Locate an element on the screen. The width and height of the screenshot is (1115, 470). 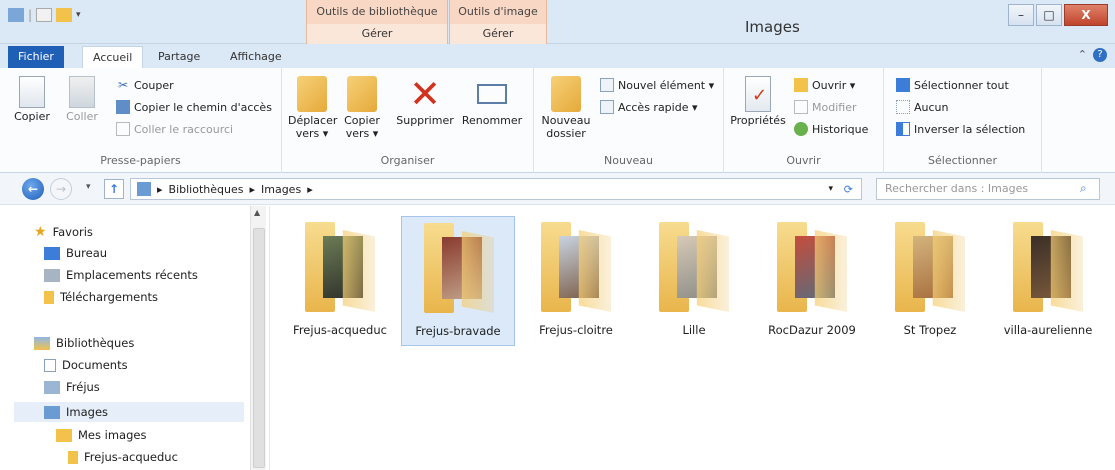
library-tools-tab: Outils de bibliothèque Gérer is located at coordinates (377, 22).